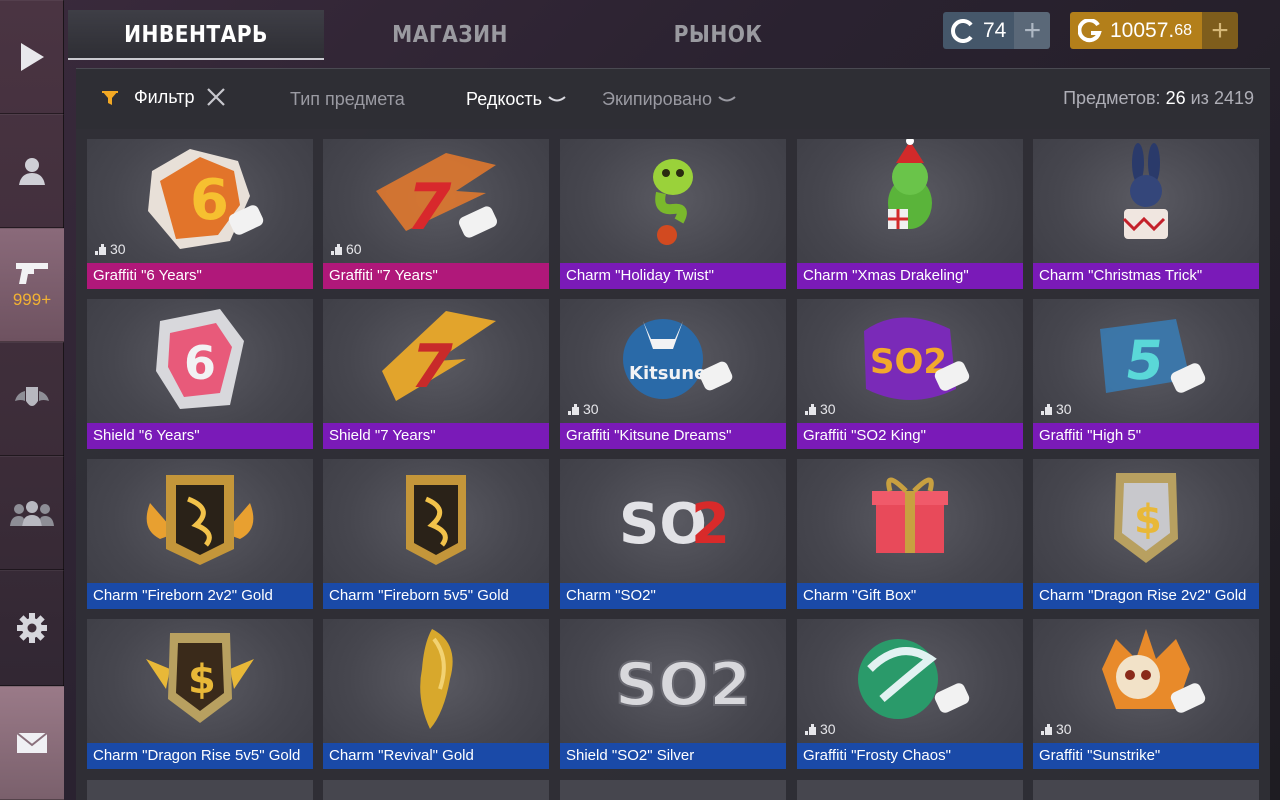 The width and height of the screenshot is (1280, 800). I want to click on item-card: Charm "Xmas Drakeling", so click(910, 214).